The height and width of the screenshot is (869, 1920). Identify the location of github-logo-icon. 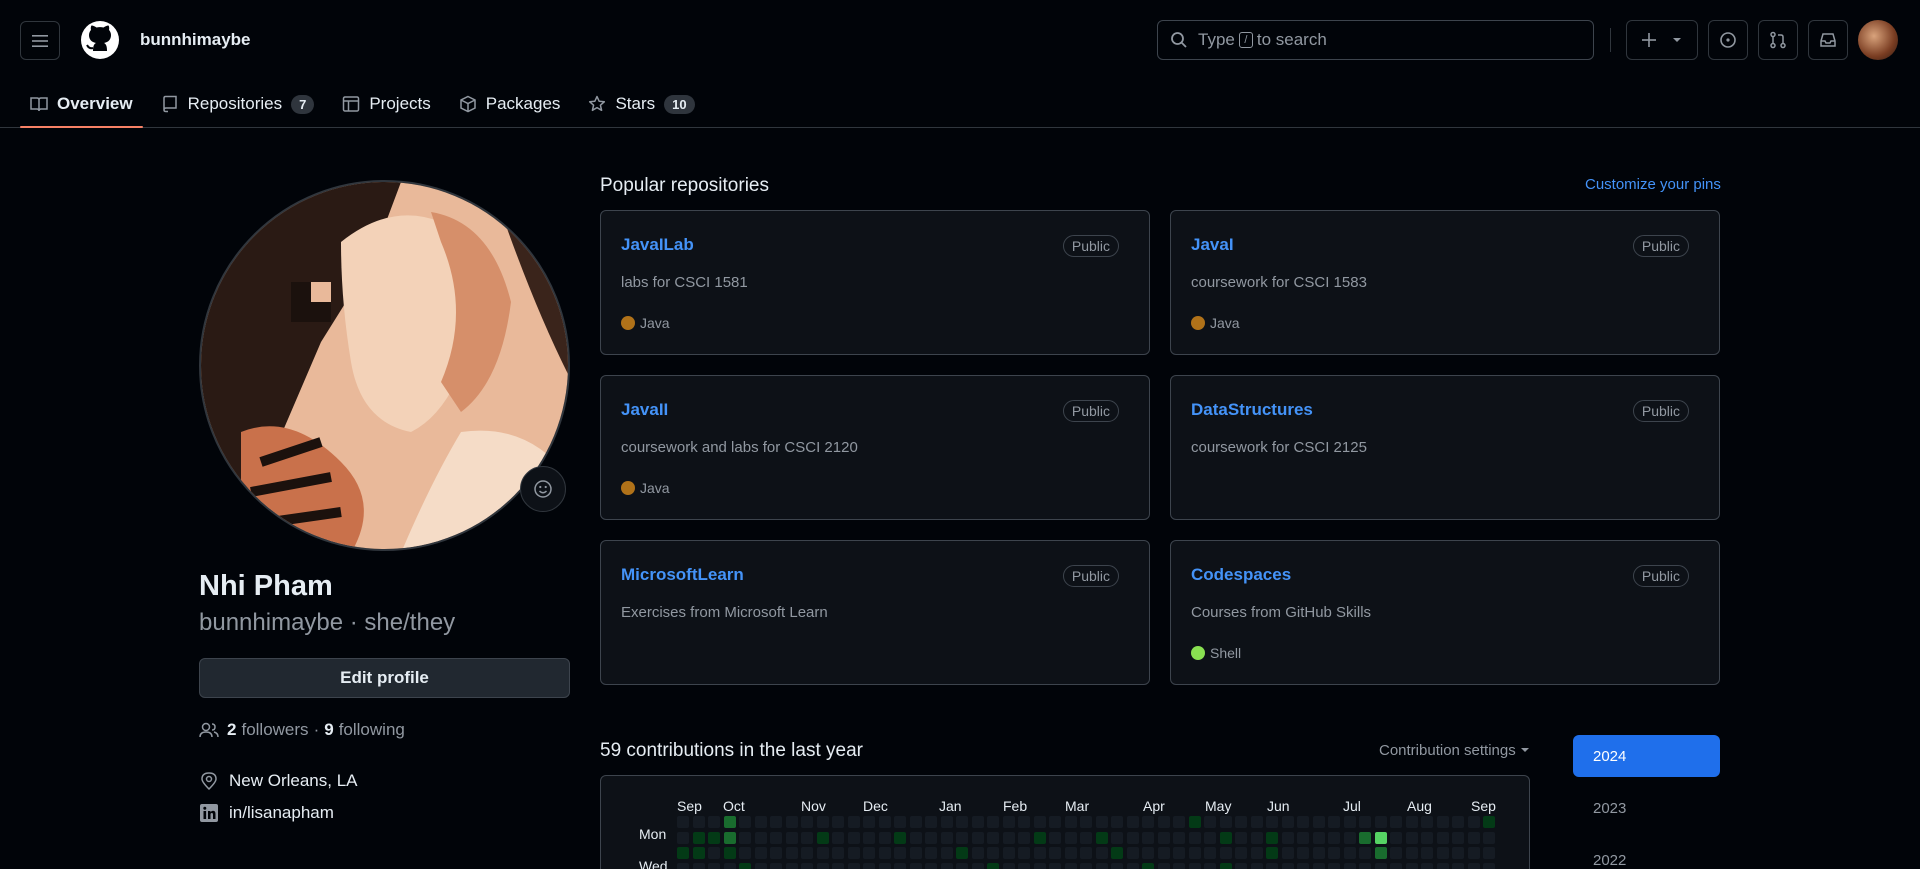
(100, 40).